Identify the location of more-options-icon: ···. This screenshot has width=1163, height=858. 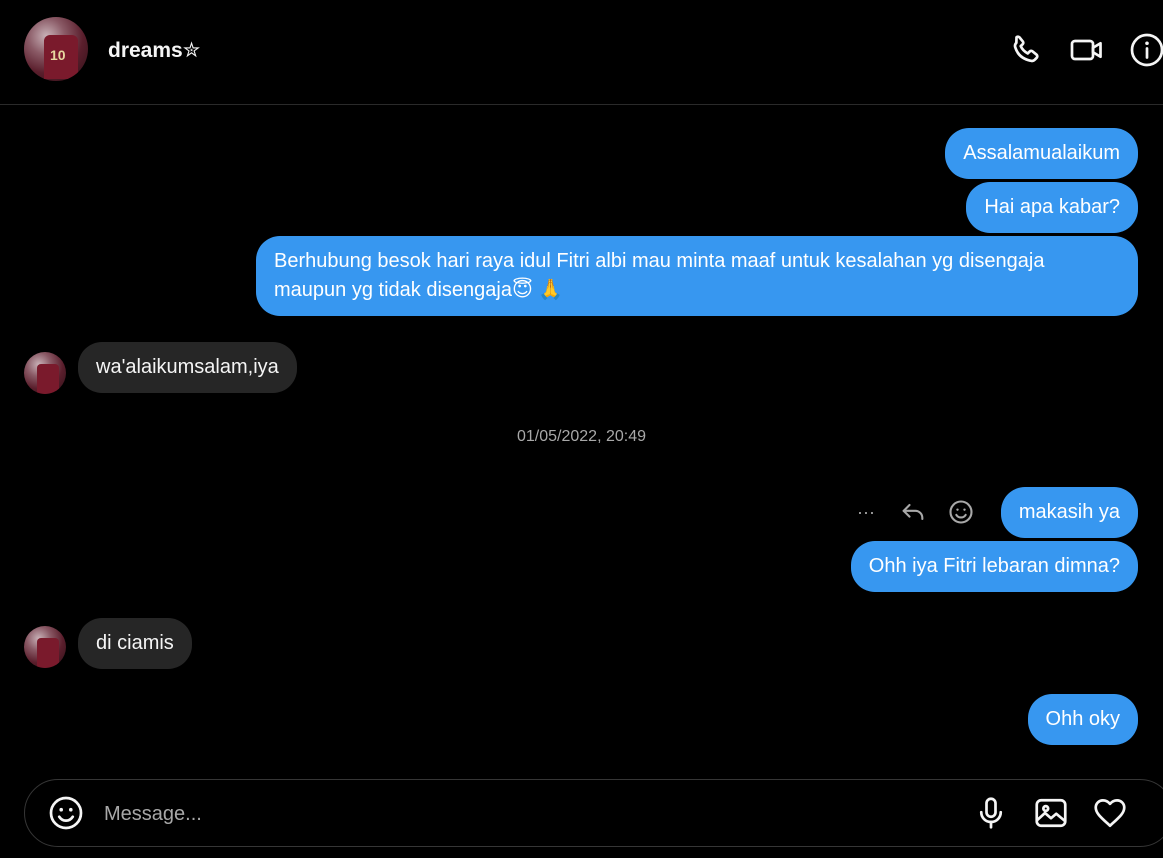
(866, 512).